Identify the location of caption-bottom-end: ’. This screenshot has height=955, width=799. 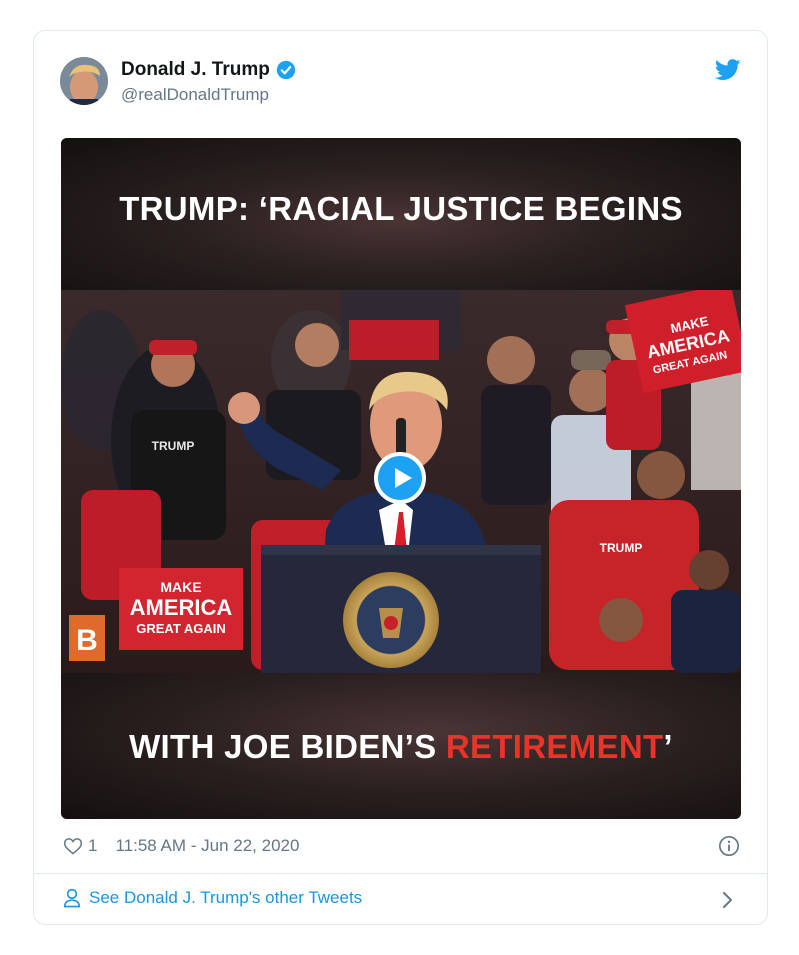
(668, 746).